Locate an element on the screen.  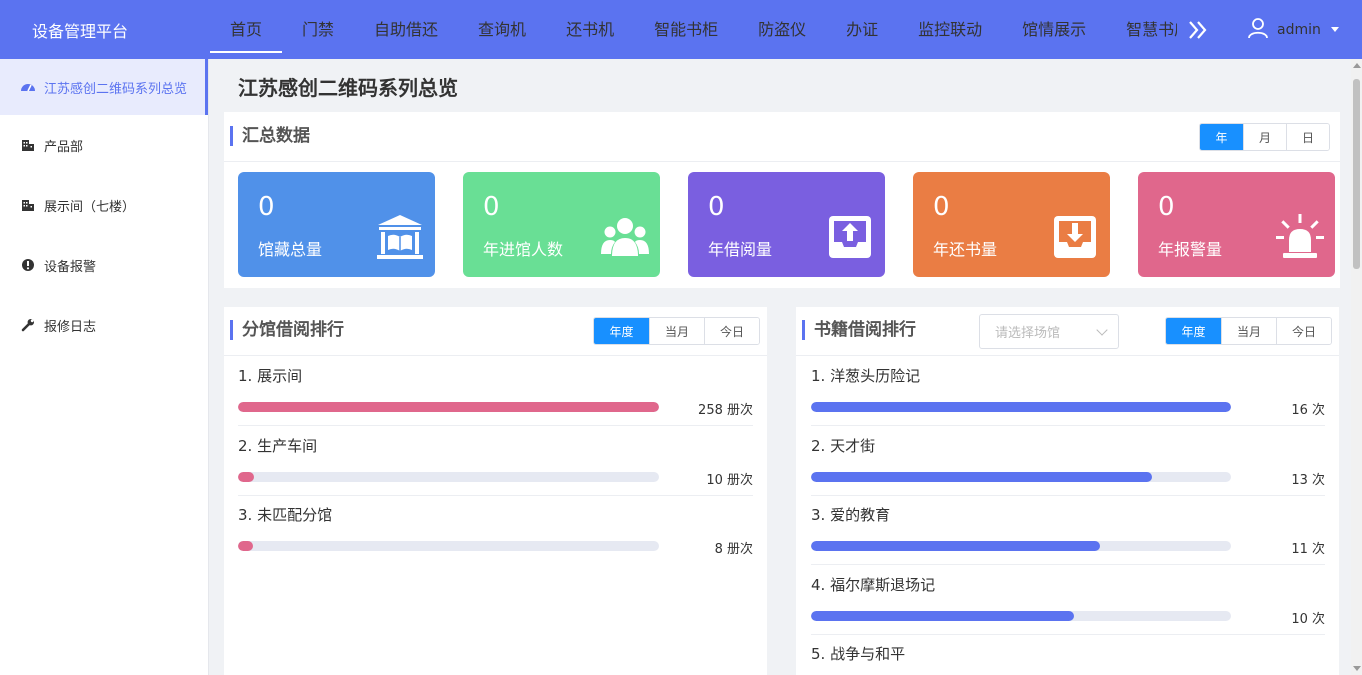
borrow-icon is located at coordinates (850, 237).